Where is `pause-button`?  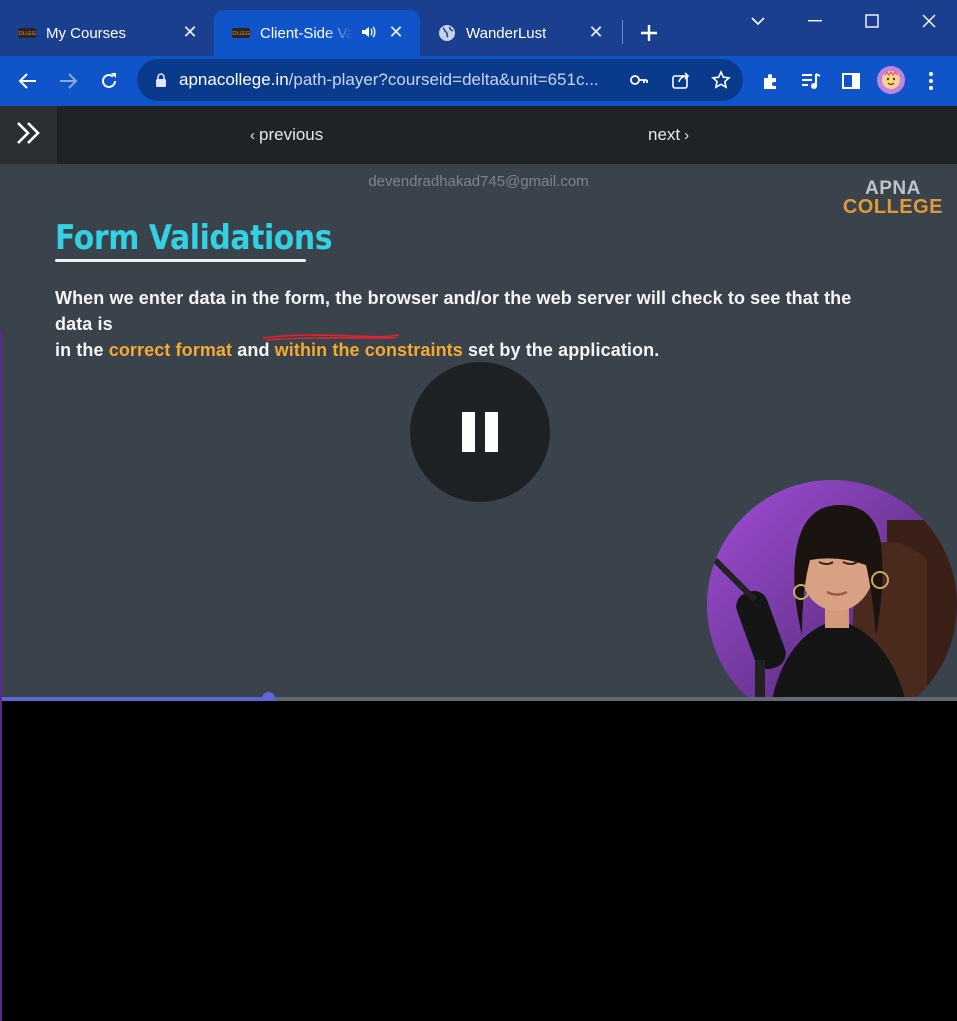 pause-button is located at coordinates (480, 432).